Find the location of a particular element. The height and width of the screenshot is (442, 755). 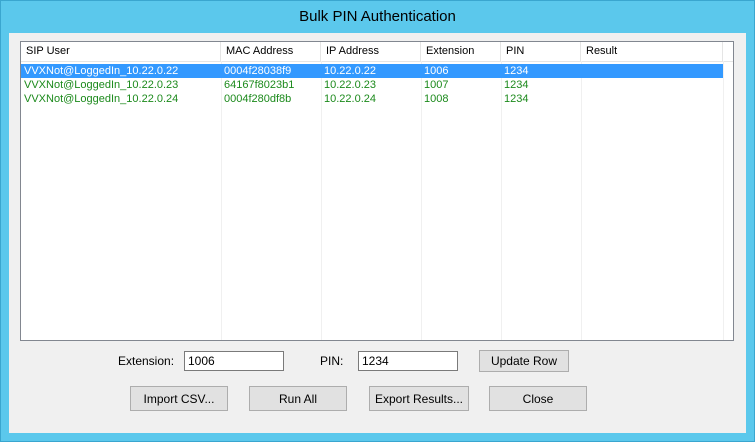

column-header-mac-address: MAC Address is located at coordinates (271, 51).